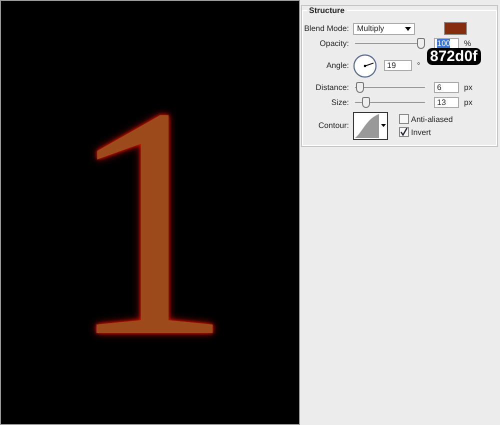 This screenshot has width=500, height=425. Describe the element at coordinates (454, 56) in the screenshot. I see `color-code-annotation: 872d0f` at that location.